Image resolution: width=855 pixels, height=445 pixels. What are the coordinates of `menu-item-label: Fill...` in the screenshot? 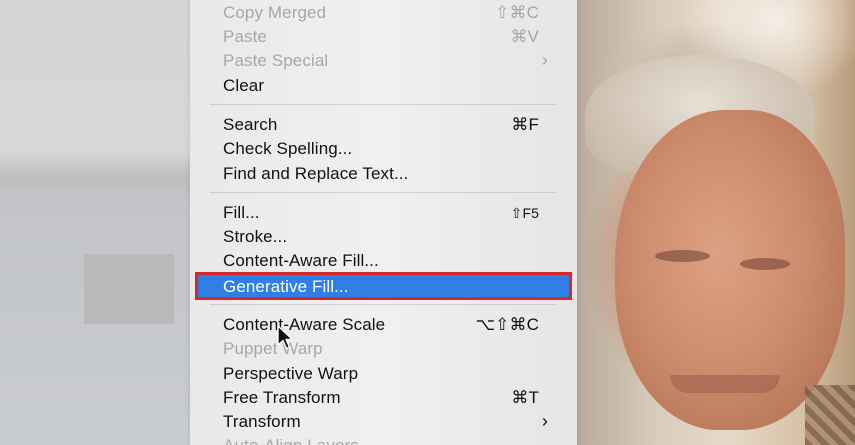 It's located at (241, 212).